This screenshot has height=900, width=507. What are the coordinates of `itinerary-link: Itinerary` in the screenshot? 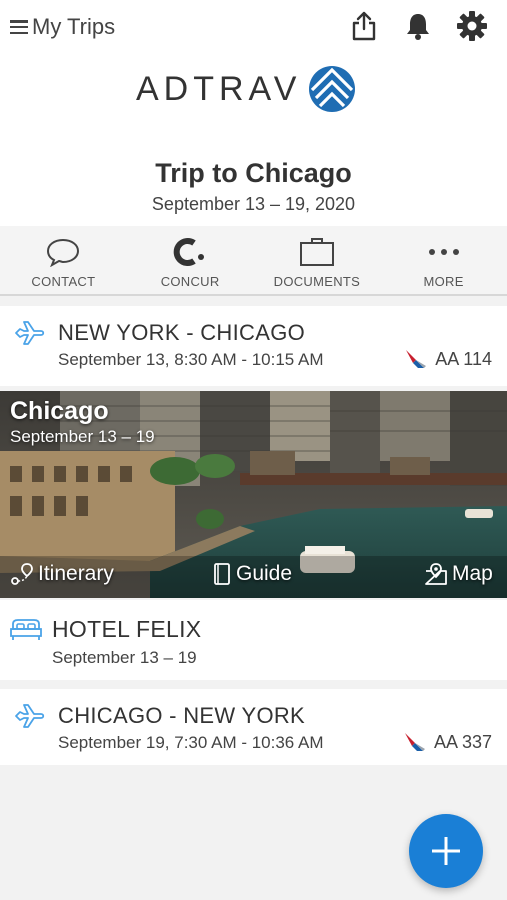 It's located at (62, 574).